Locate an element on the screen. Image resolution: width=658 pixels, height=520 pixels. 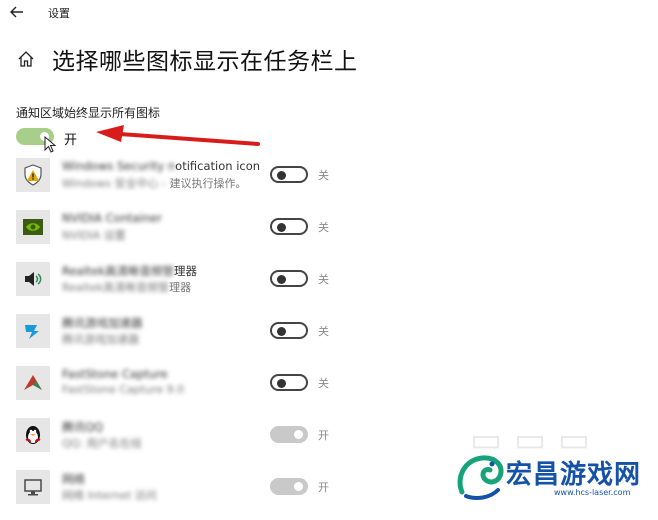
network-icon is located at coordinates (33, 487).